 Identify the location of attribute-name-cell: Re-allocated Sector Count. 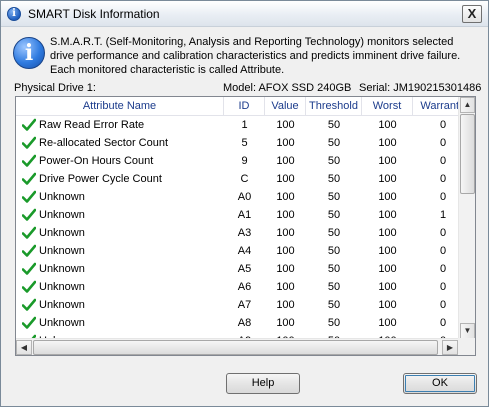
(120, 143).